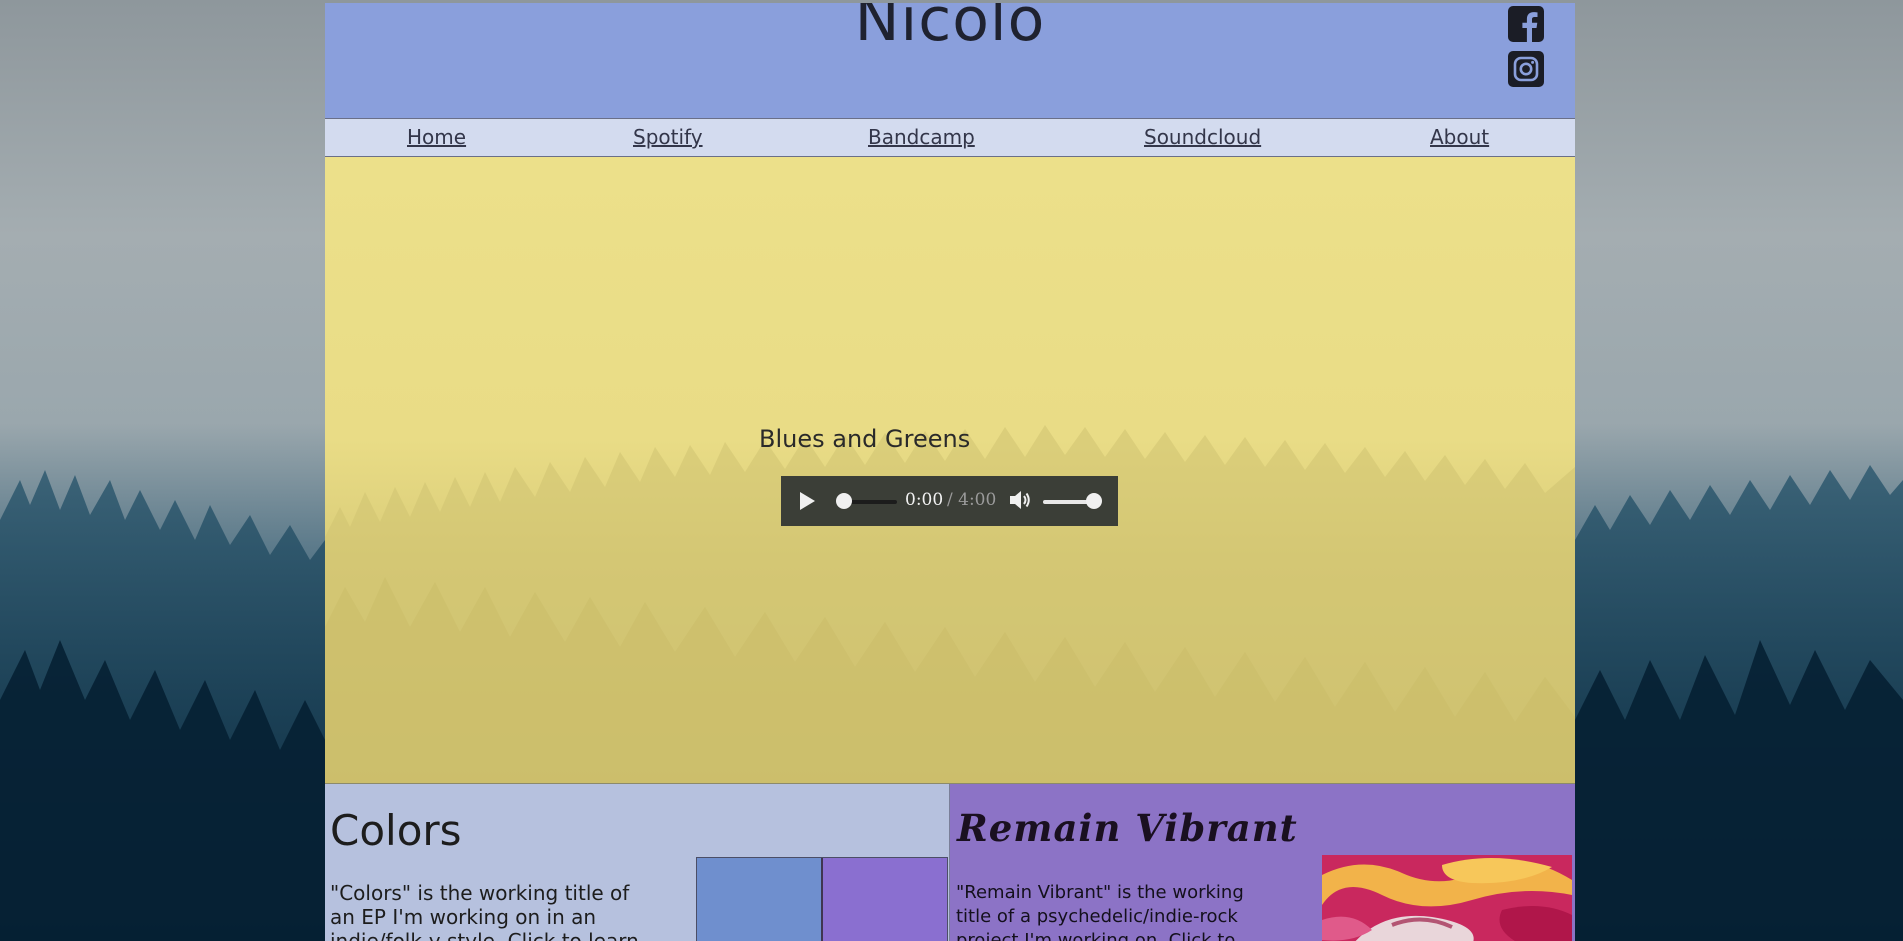  Describe the element at coordinates (921, 137) in the screenshot. I see `nav-bandcamp-link: Bandcamp` at that location.